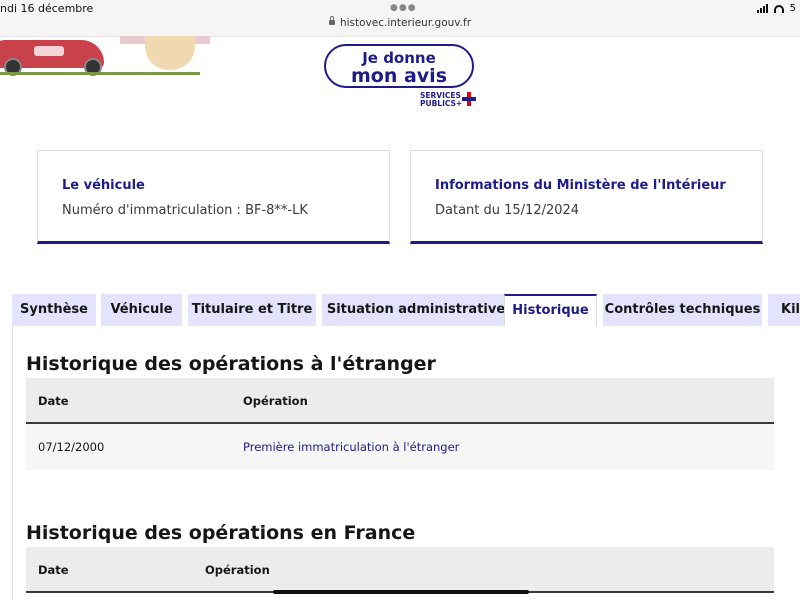  What do you see at coordinates (54, 310) in the screenshot?
I see `tab-synthese: Synthèse` at bounding box center [54, 310].